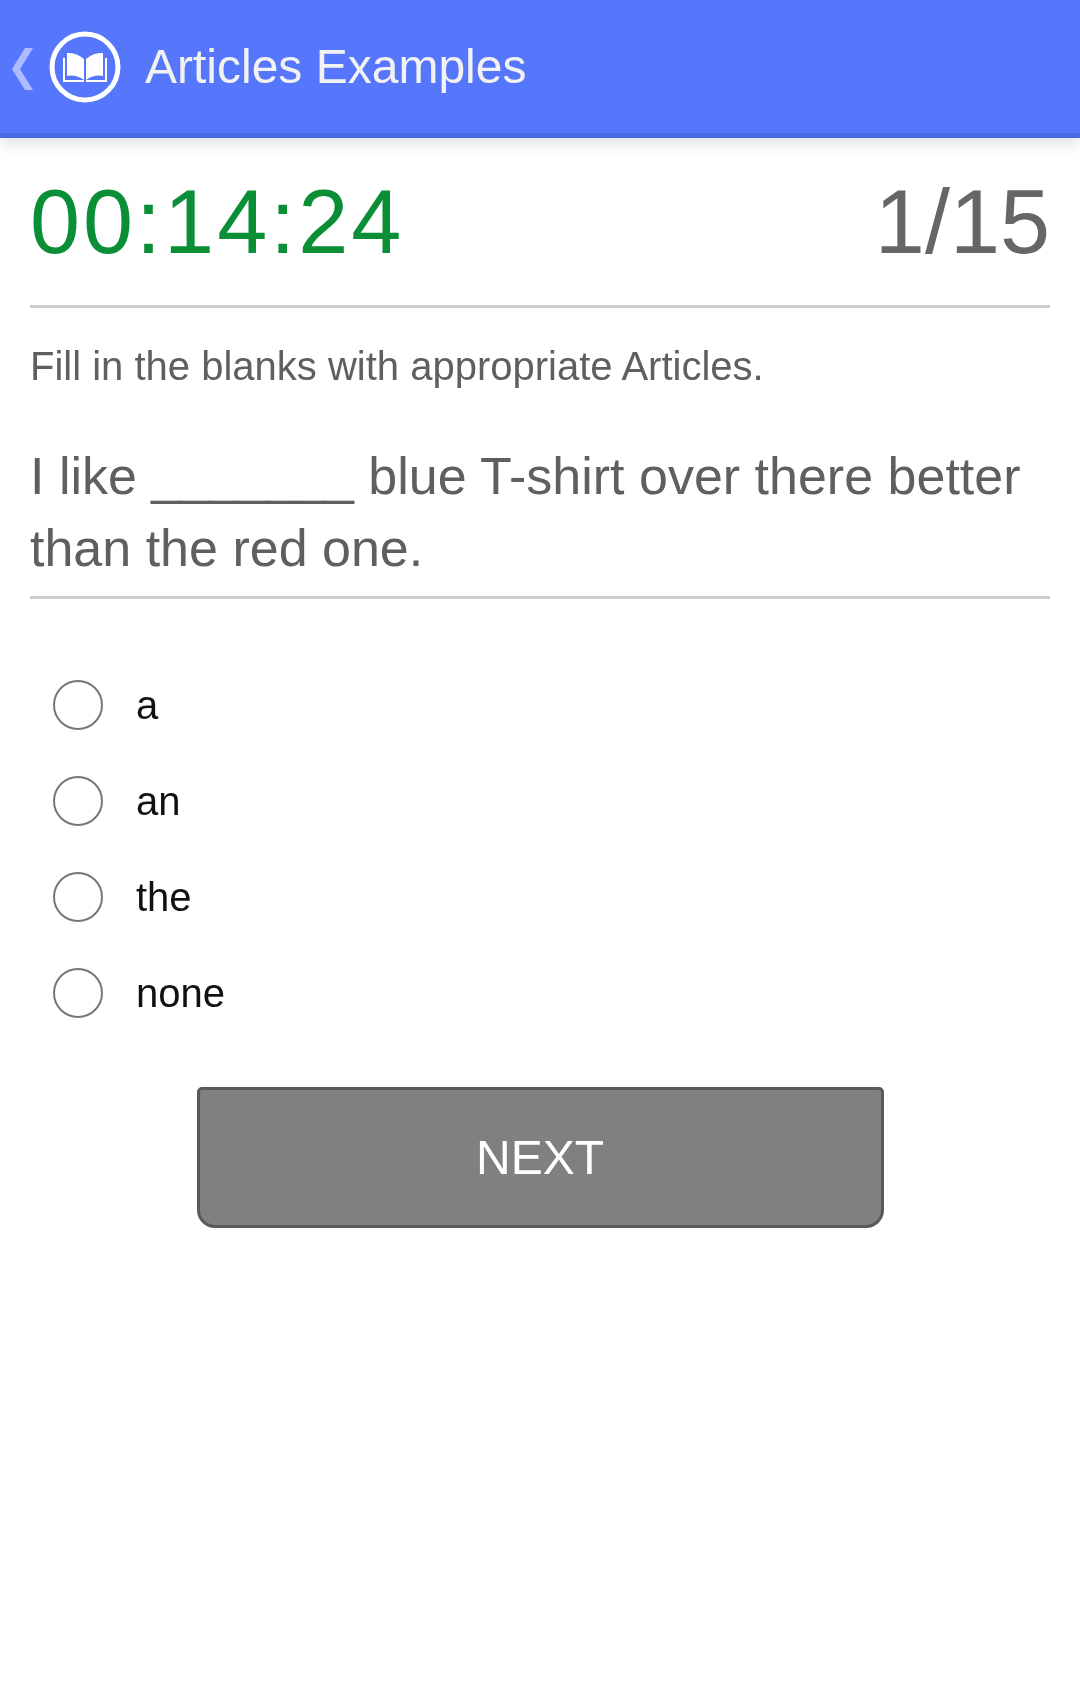  I want to click on option-label: none, so click(180, 993).